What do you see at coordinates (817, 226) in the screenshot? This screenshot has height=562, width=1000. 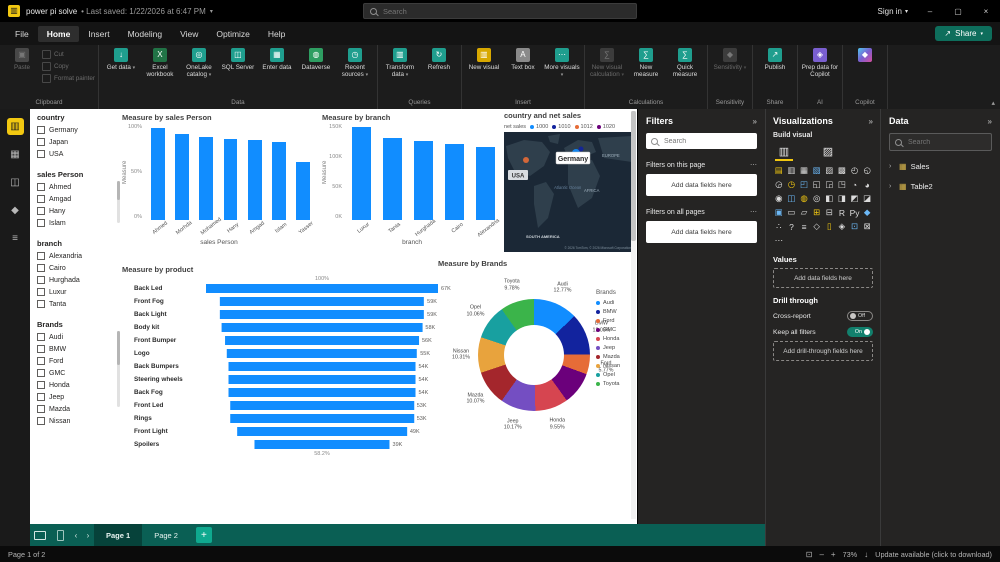 I see `metrics-icon: ◇` at bounding box center [817, 226].